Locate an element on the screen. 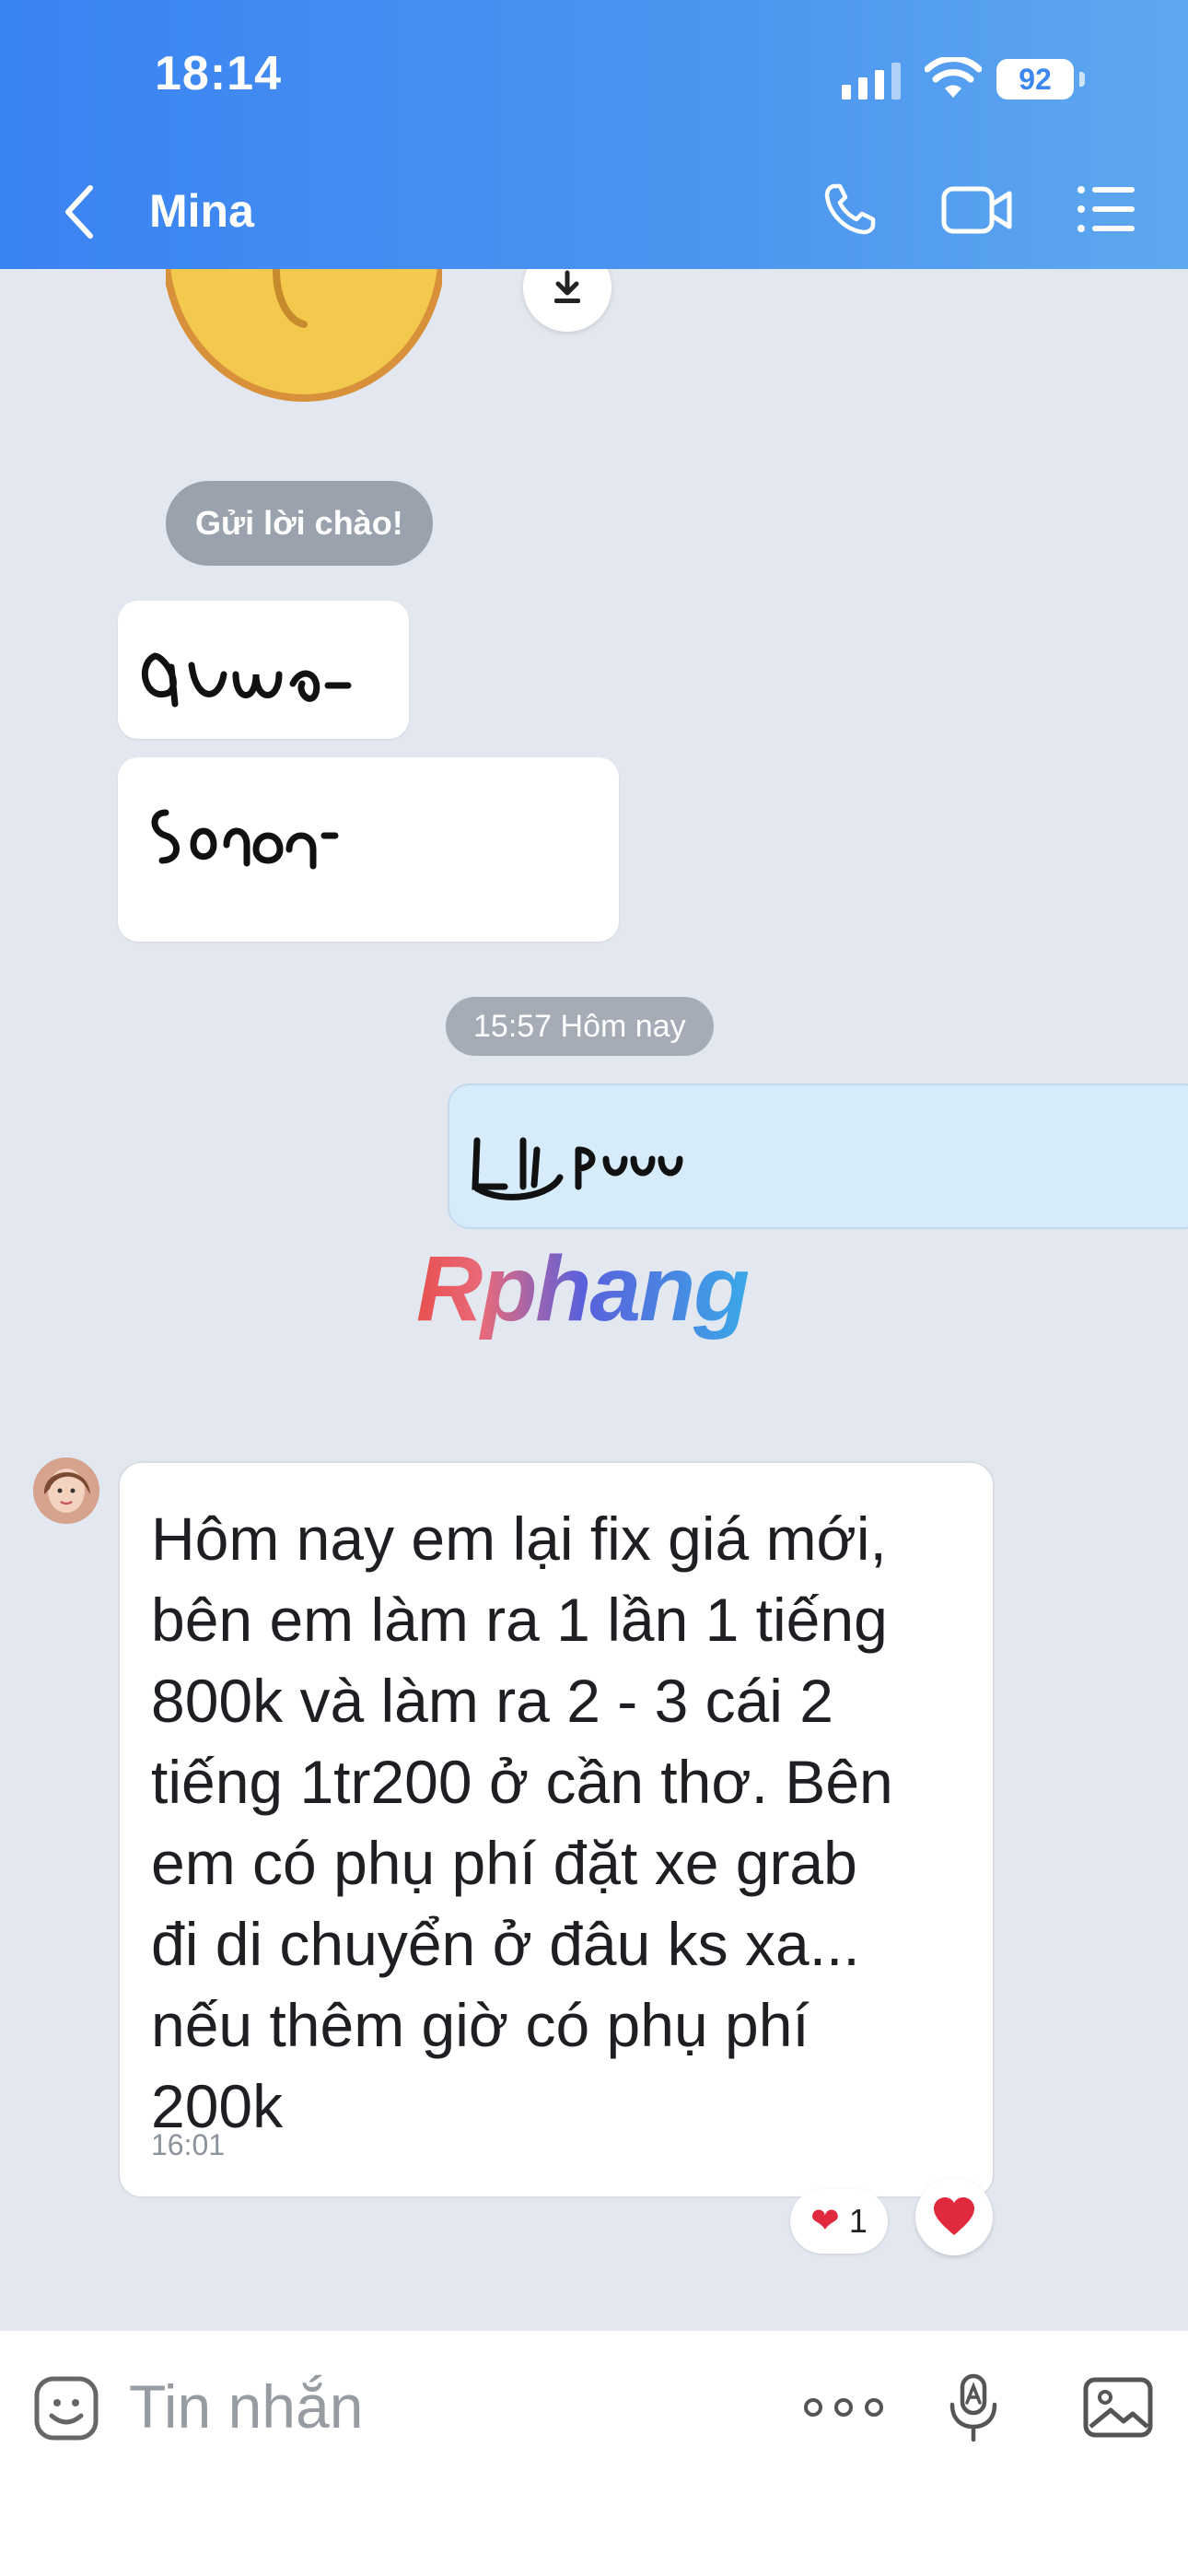  download-button is located at coordinates (567, 300).